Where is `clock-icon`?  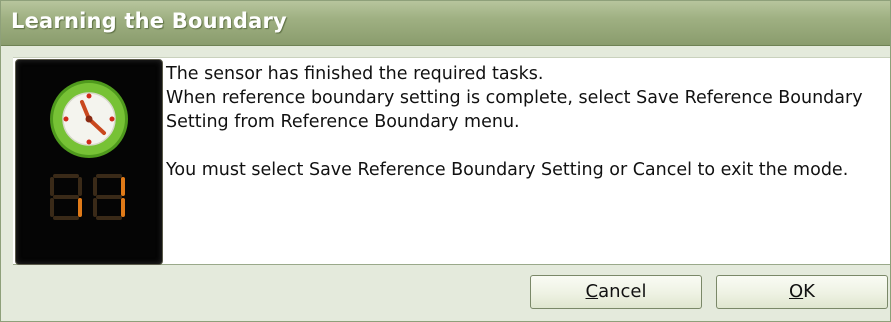 clock-icon is located at coordinates (89, 119).